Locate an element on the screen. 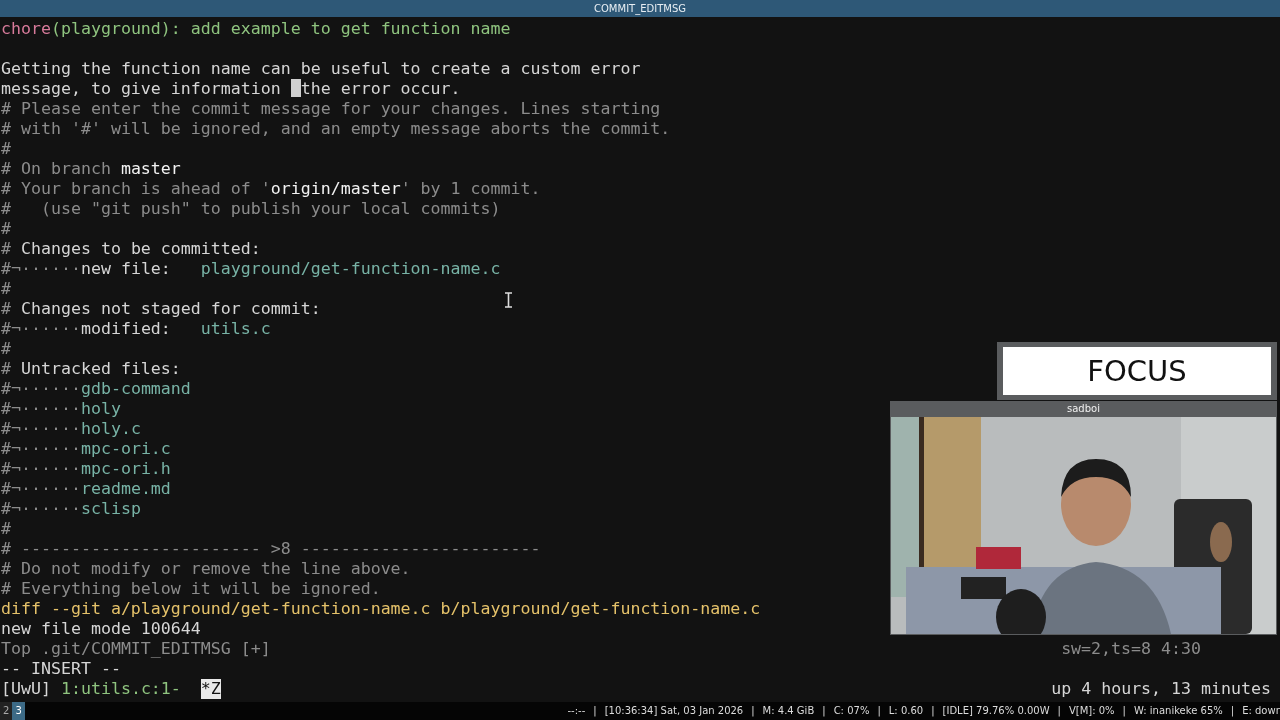 The height and width of the screenshot is (720, 1280). text-line: # Everything below it will be ignored. is located at coordinates (191, 588).